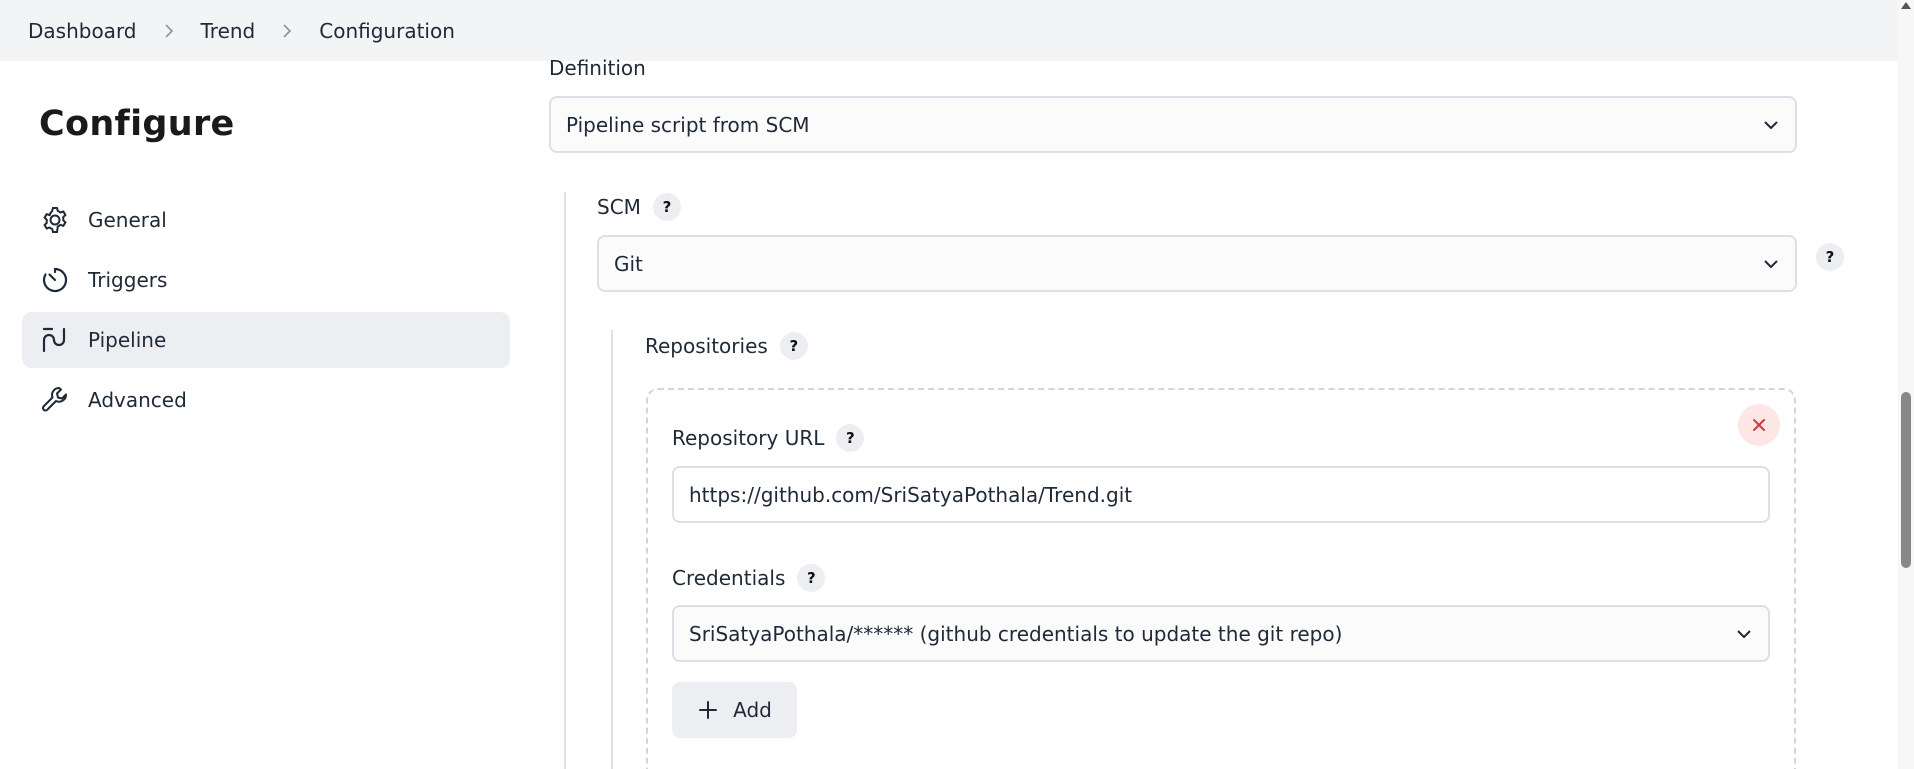 This screenshot has width=1914, height=769. I want to click on sidebar-item-label: General, so click(127, 220).